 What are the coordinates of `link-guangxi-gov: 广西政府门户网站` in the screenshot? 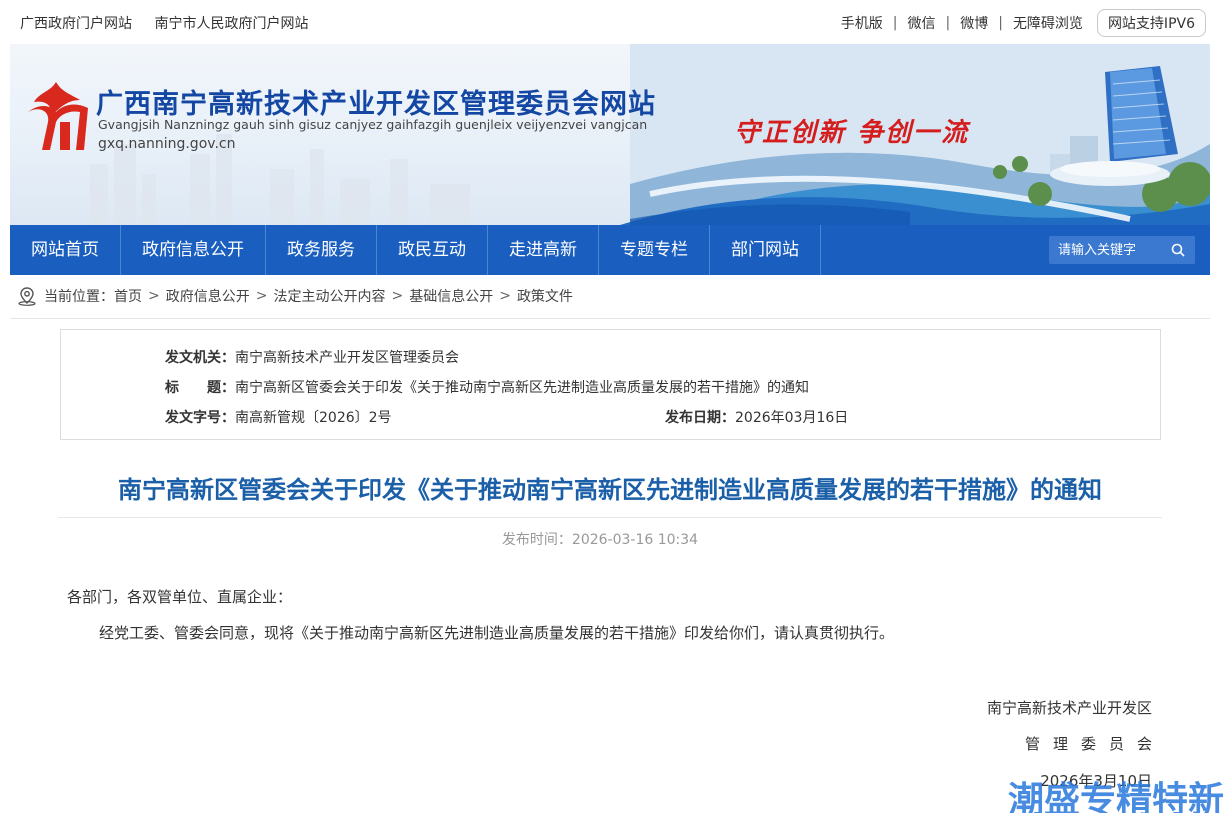 It's located at (76, 24).